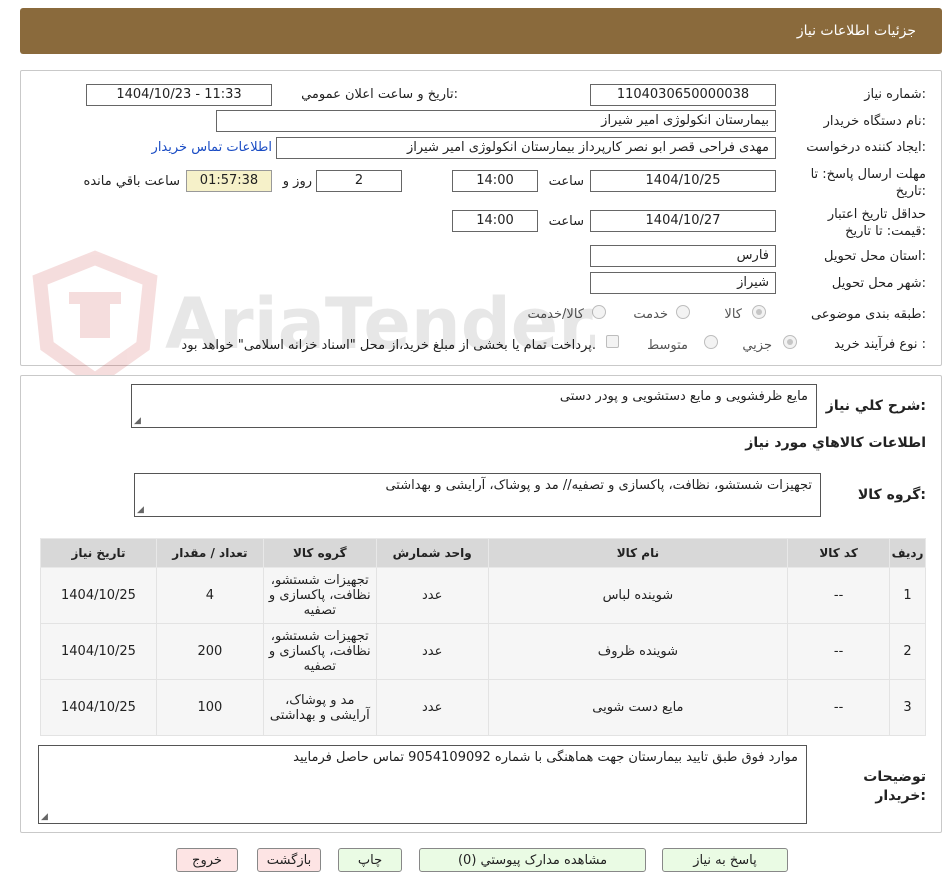  What do you see at coordinates (98, 553) in the screenshot?
I see `col-header-date: تاریخ نیاز` at bounding box center [98, 553].